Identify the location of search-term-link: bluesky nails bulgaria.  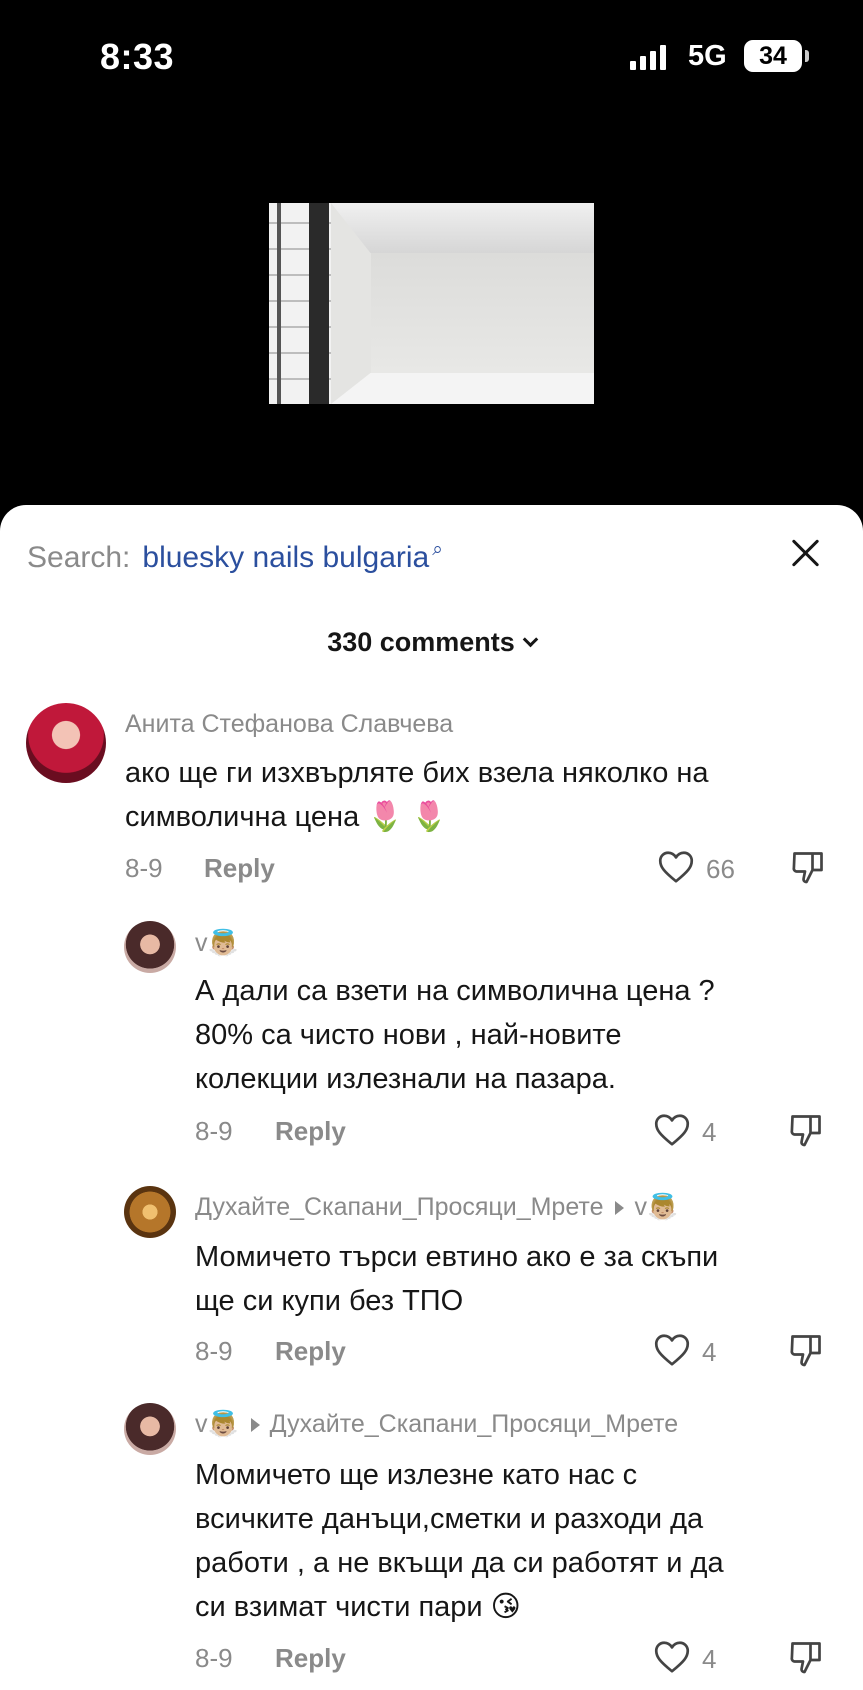
(285, 558).